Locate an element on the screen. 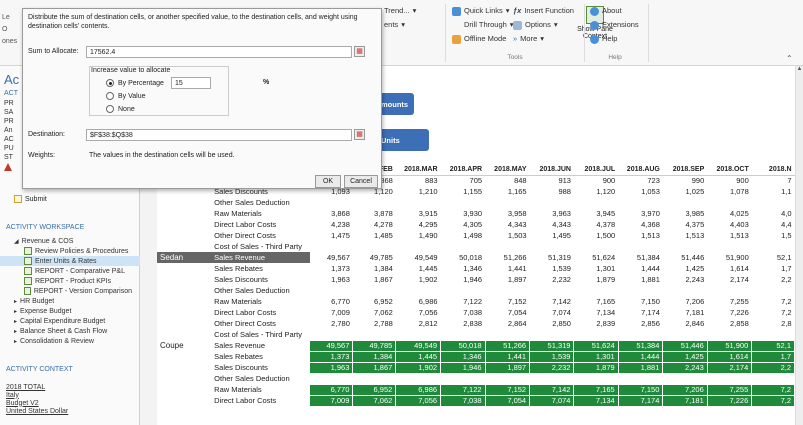 The width and height of the screenshot is (803, 425). workspace-item: ▸ HR Budget is located at coordinates (70, 301).